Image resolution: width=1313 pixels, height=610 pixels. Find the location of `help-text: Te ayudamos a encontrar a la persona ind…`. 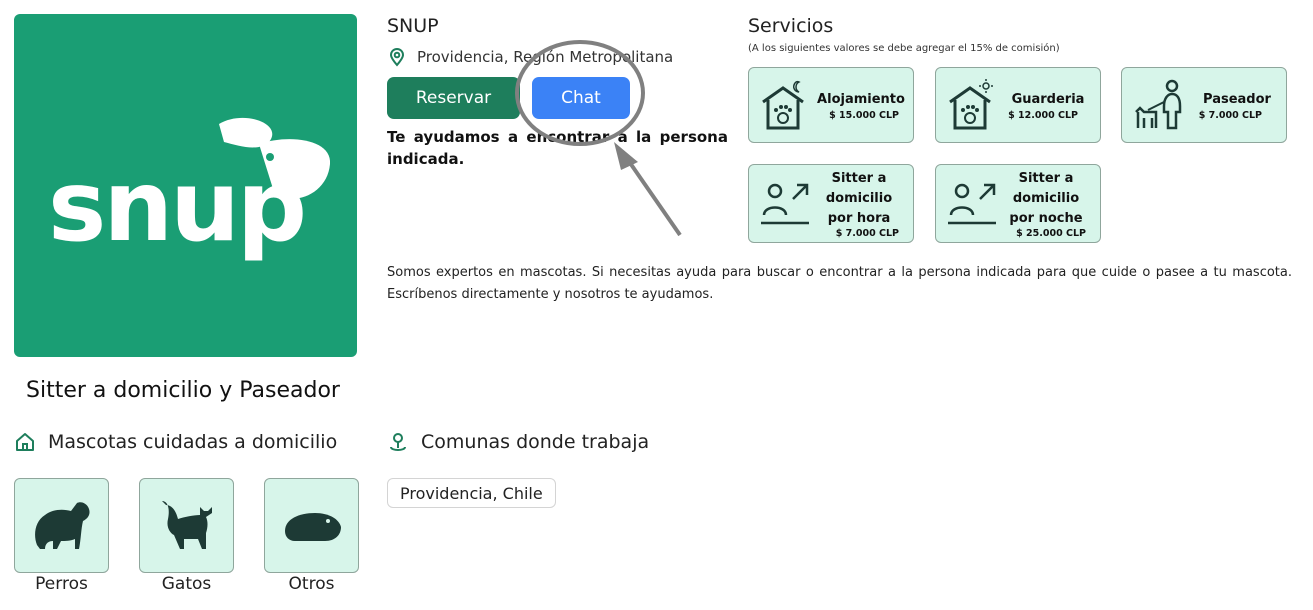

help-text: Te ayudamos a encontrar a la persona ind… is located at coordinates (557, 148).